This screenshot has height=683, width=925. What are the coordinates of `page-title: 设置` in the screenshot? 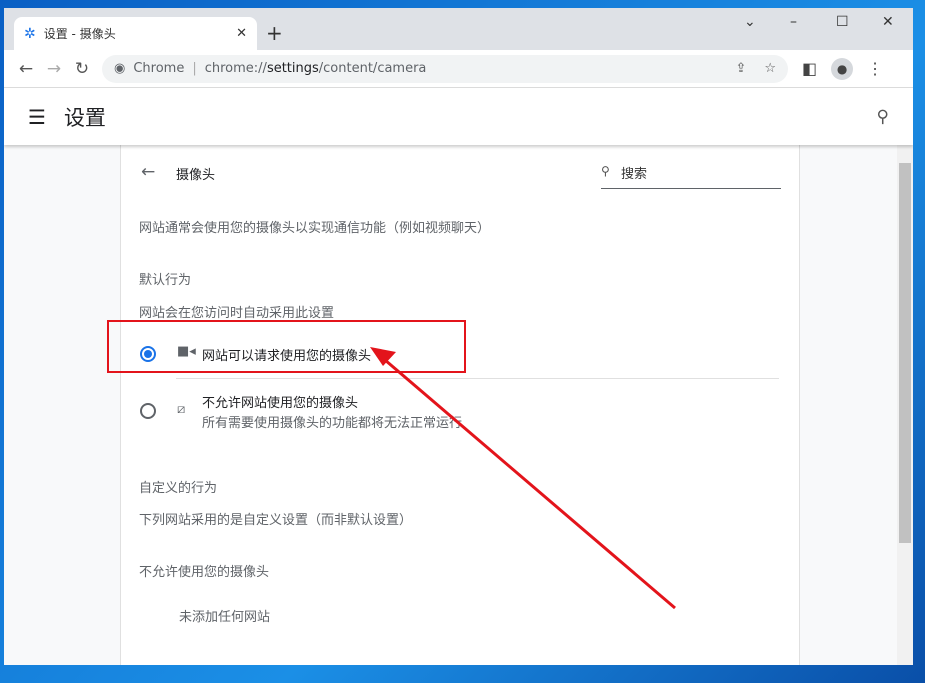 It's located at (84, 117).